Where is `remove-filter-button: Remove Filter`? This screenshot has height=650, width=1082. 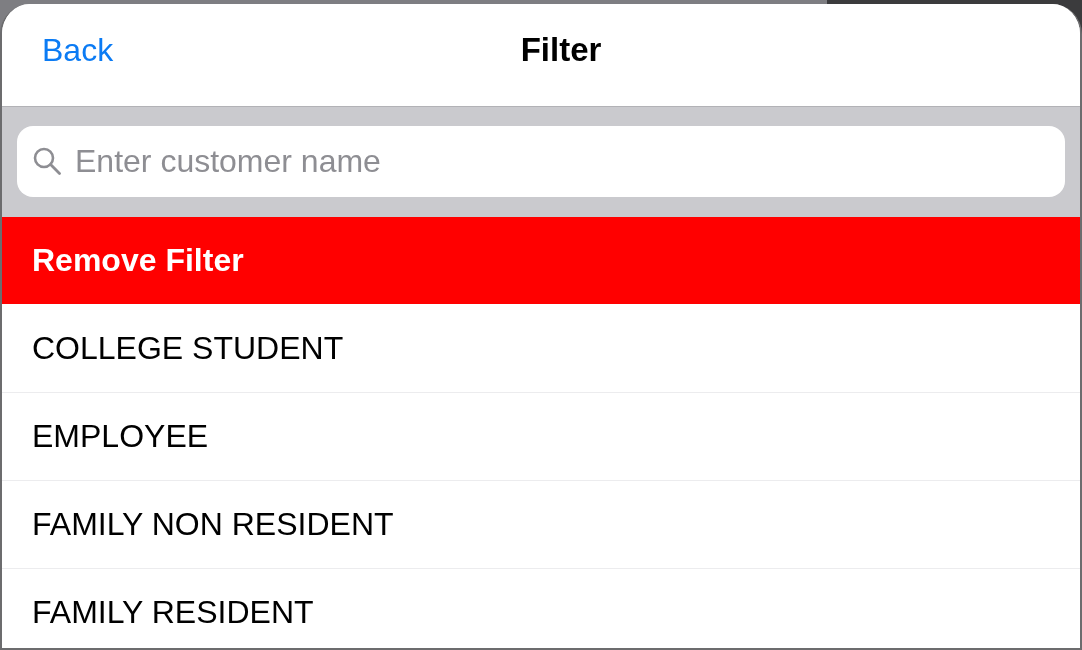
remove-filter-button: Remove Filter is located at coordinates (541, 260).